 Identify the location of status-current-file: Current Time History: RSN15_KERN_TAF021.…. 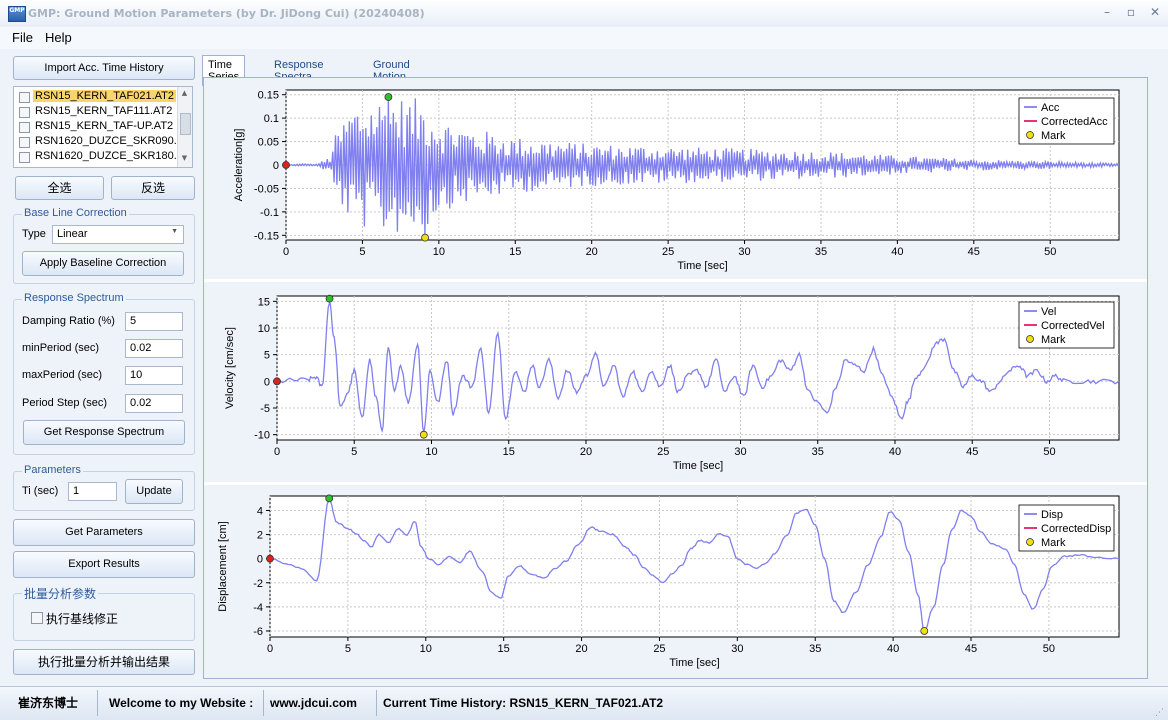
(523, 703).